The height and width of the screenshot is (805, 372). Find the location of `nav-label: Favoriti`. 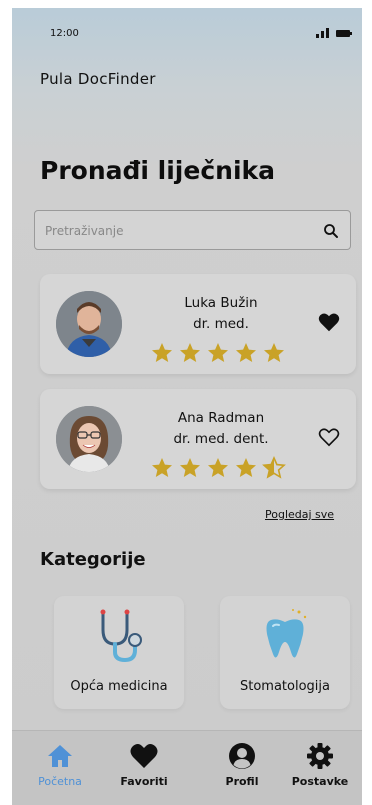

nav-label: Favoriti is located at coordinates (144, 781).